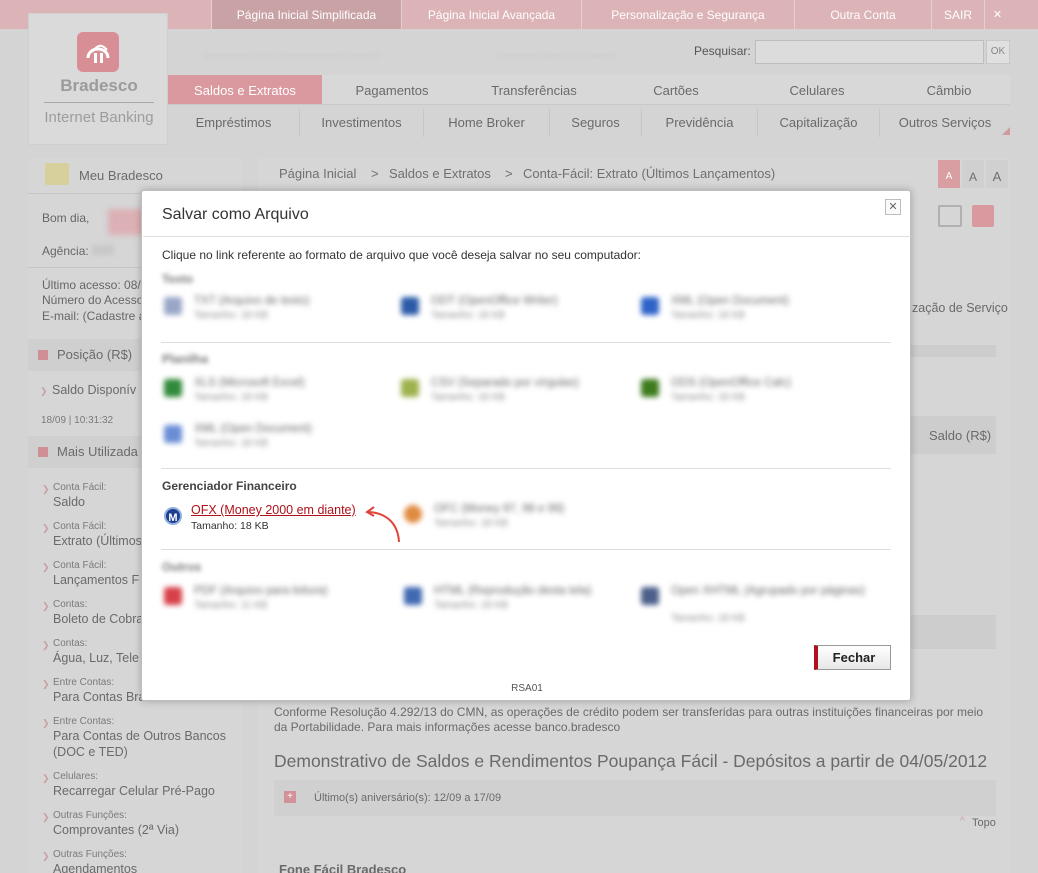 Image resolution: width=1038 pixels, height=873 pixels. I want to click on topnav-outra-conta: Outra Conta, so click(862, 14).